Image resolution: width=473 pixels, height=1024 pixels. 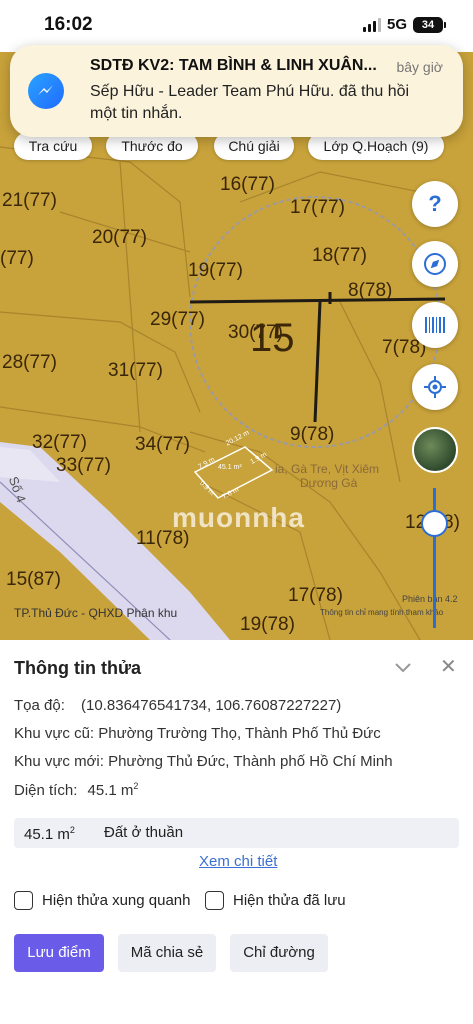 What do you see at coordinates (110, 790) in the screenshot?
I see `area-value: 45.1 m` at bounding box center [110, 790].